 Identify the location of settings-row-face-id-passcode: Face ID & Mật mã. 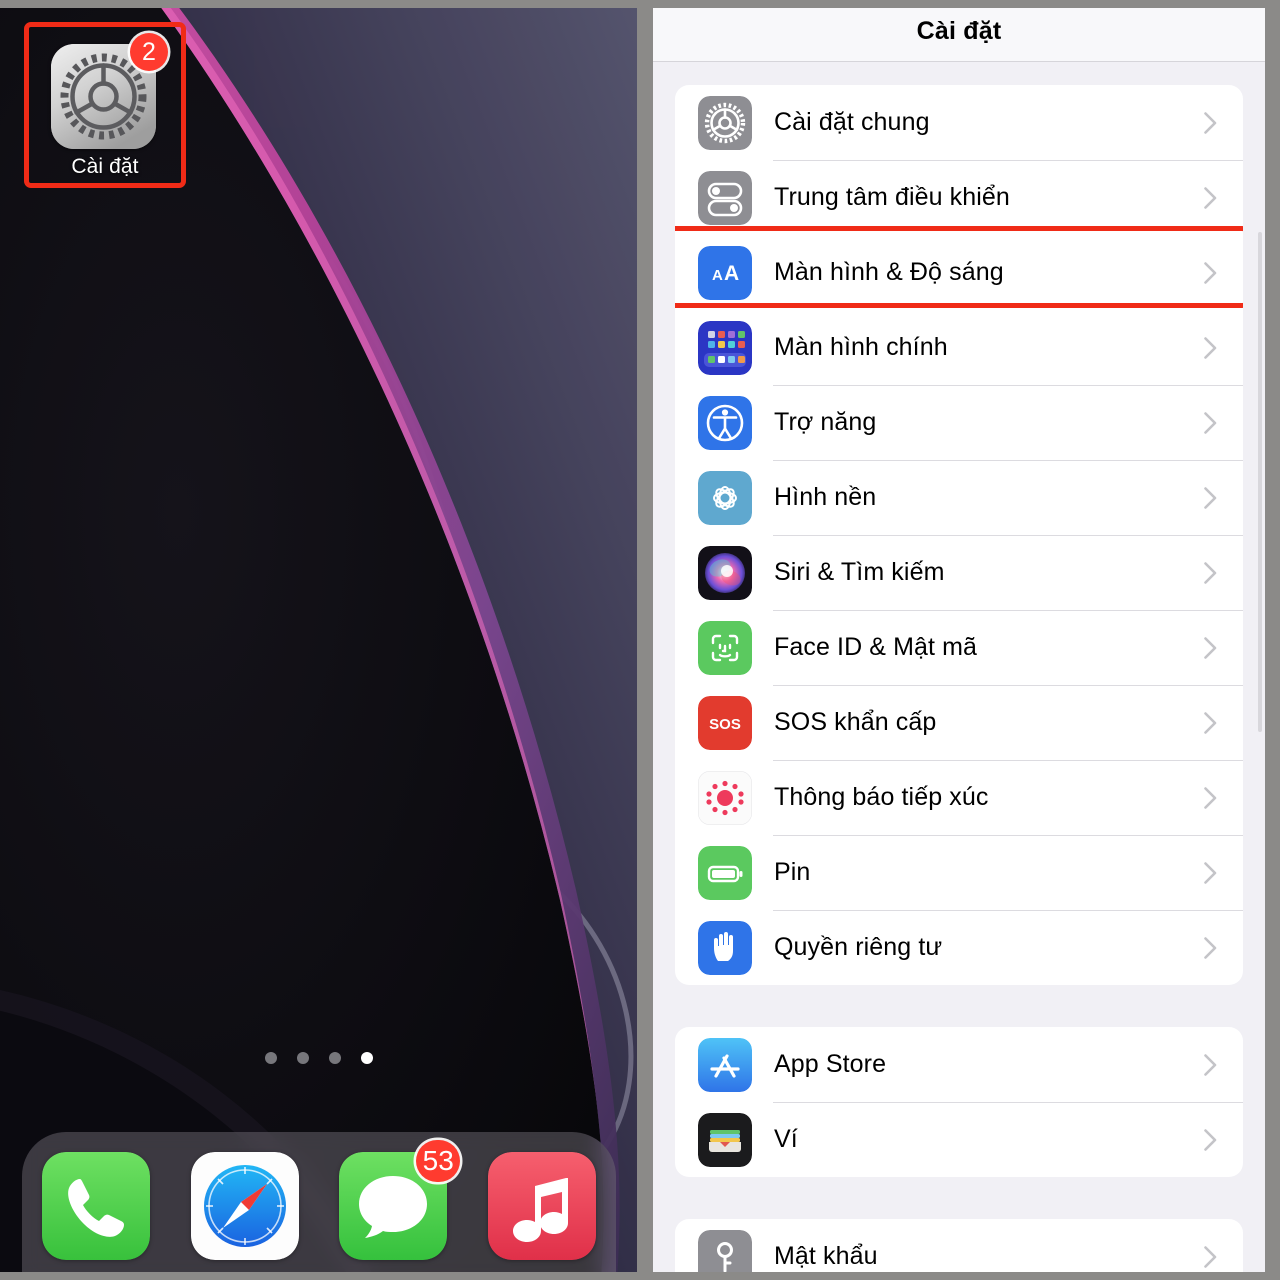
(959, 647).